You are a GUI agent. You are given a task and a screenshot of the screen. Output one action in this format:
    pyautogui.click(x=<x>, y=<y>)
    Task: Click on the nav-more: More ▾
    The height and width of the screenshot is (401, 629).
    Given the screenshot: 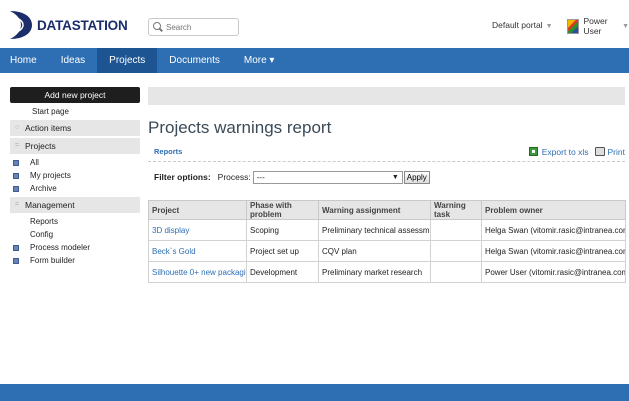 What is the action you would take?
    pyautogui.click(x=259, y=60)
    